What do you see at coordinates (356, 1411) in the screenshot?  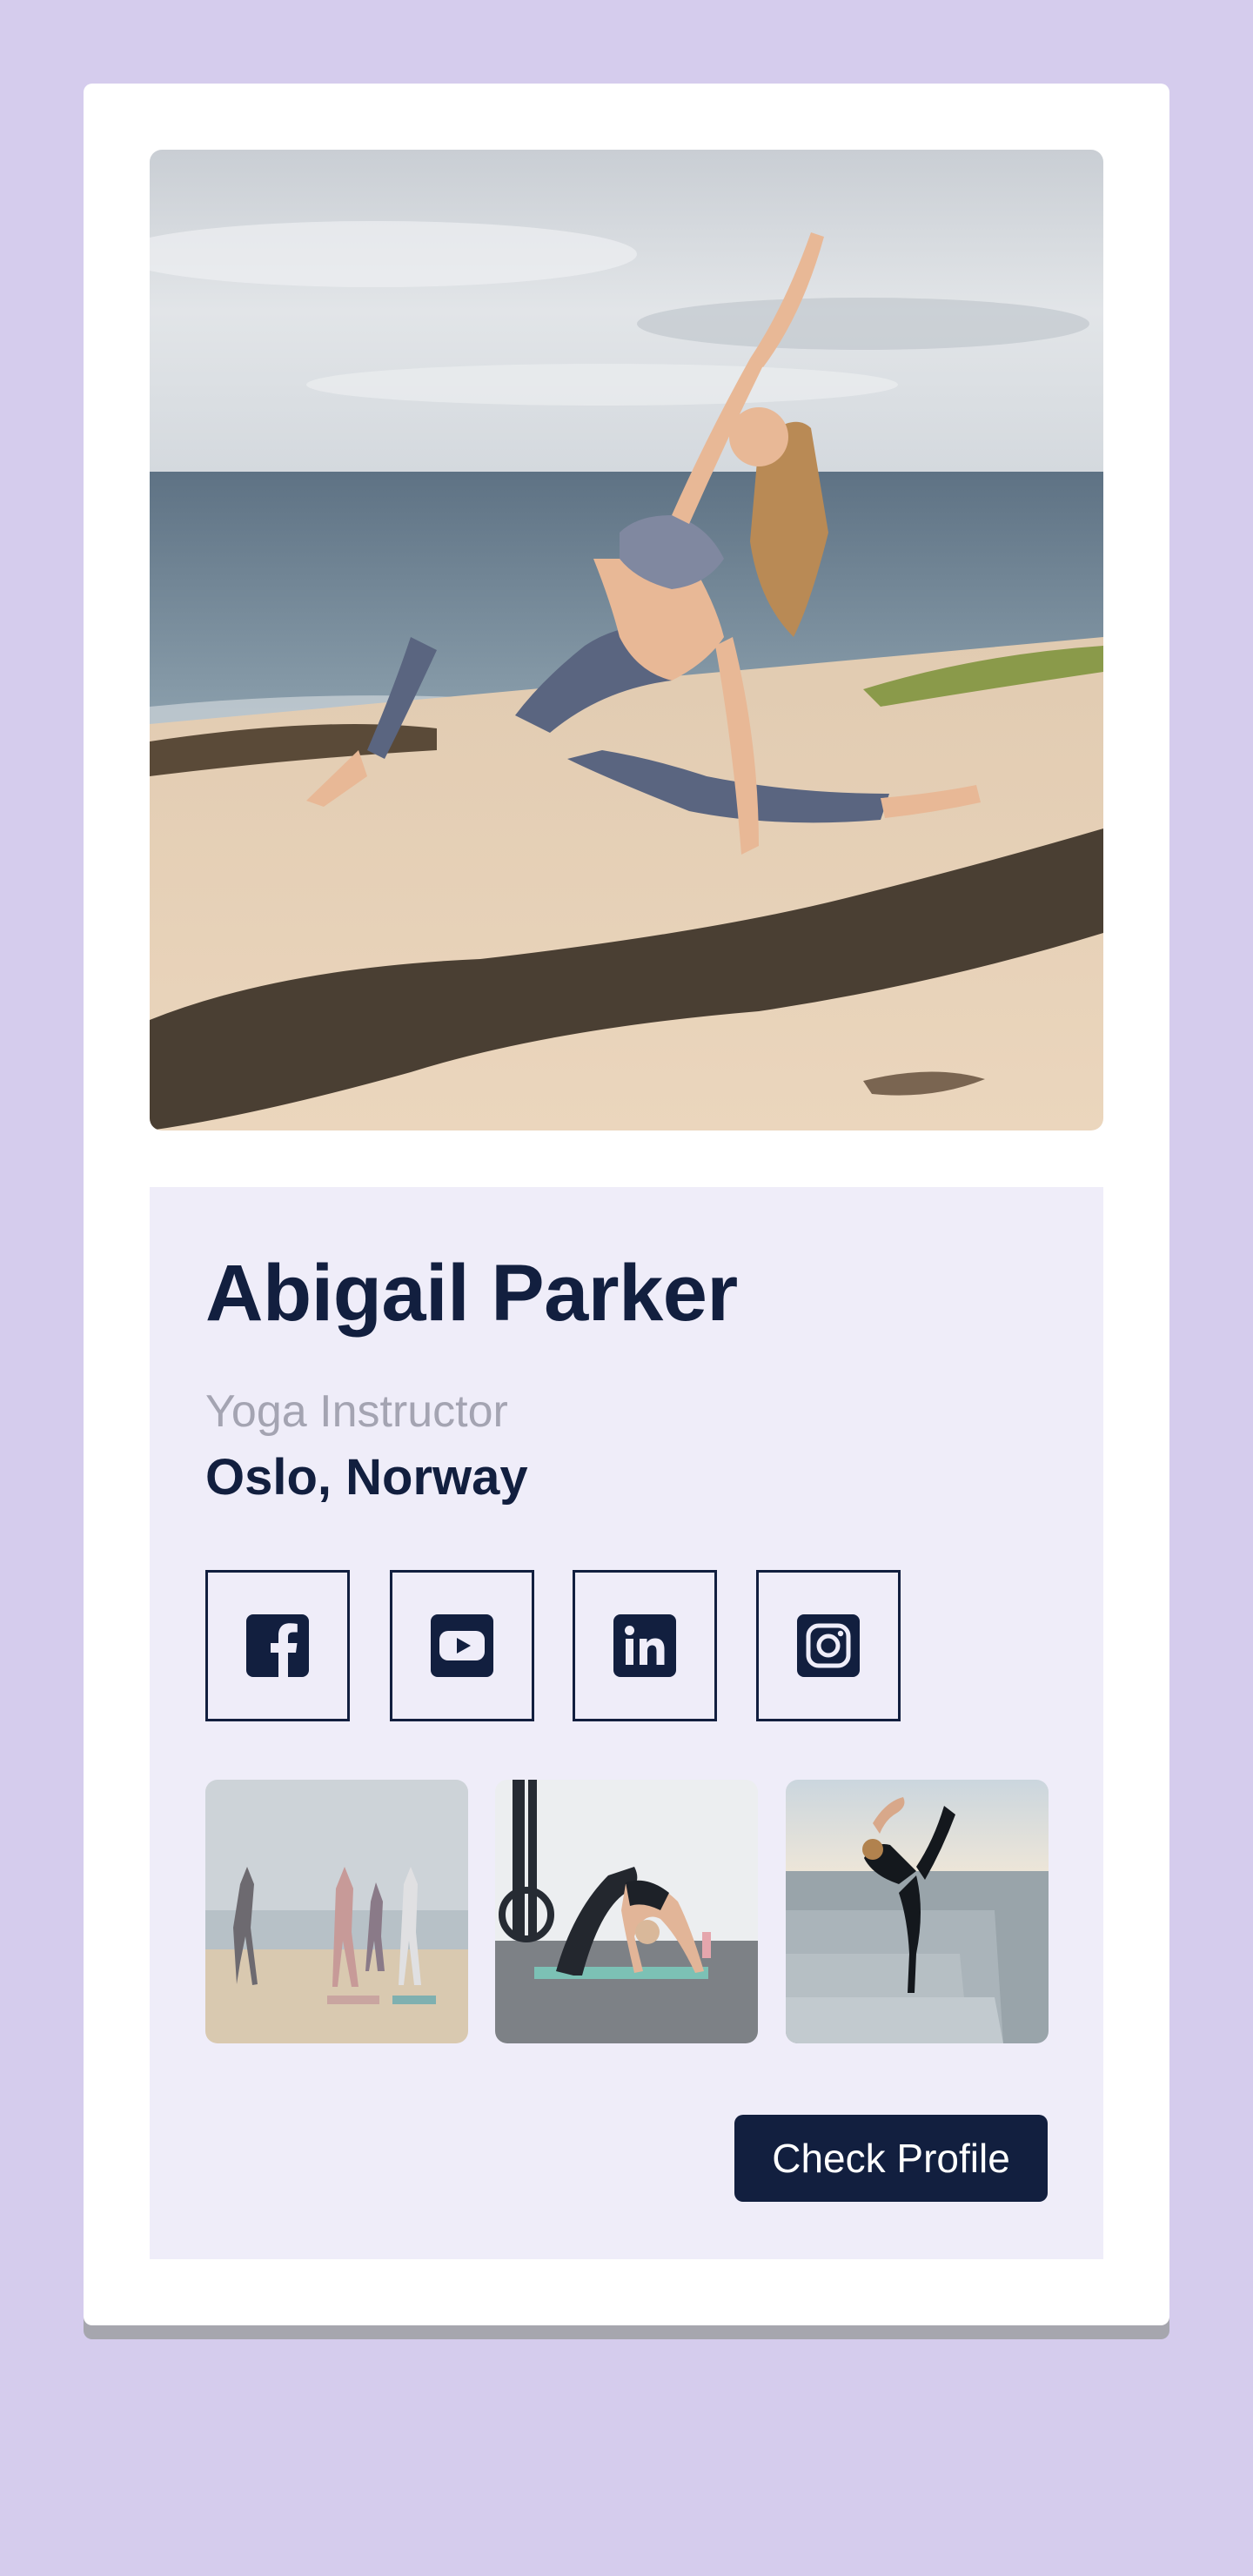 I see `profile-role: Yoga Instructor` at bounding box center [356, 1411].